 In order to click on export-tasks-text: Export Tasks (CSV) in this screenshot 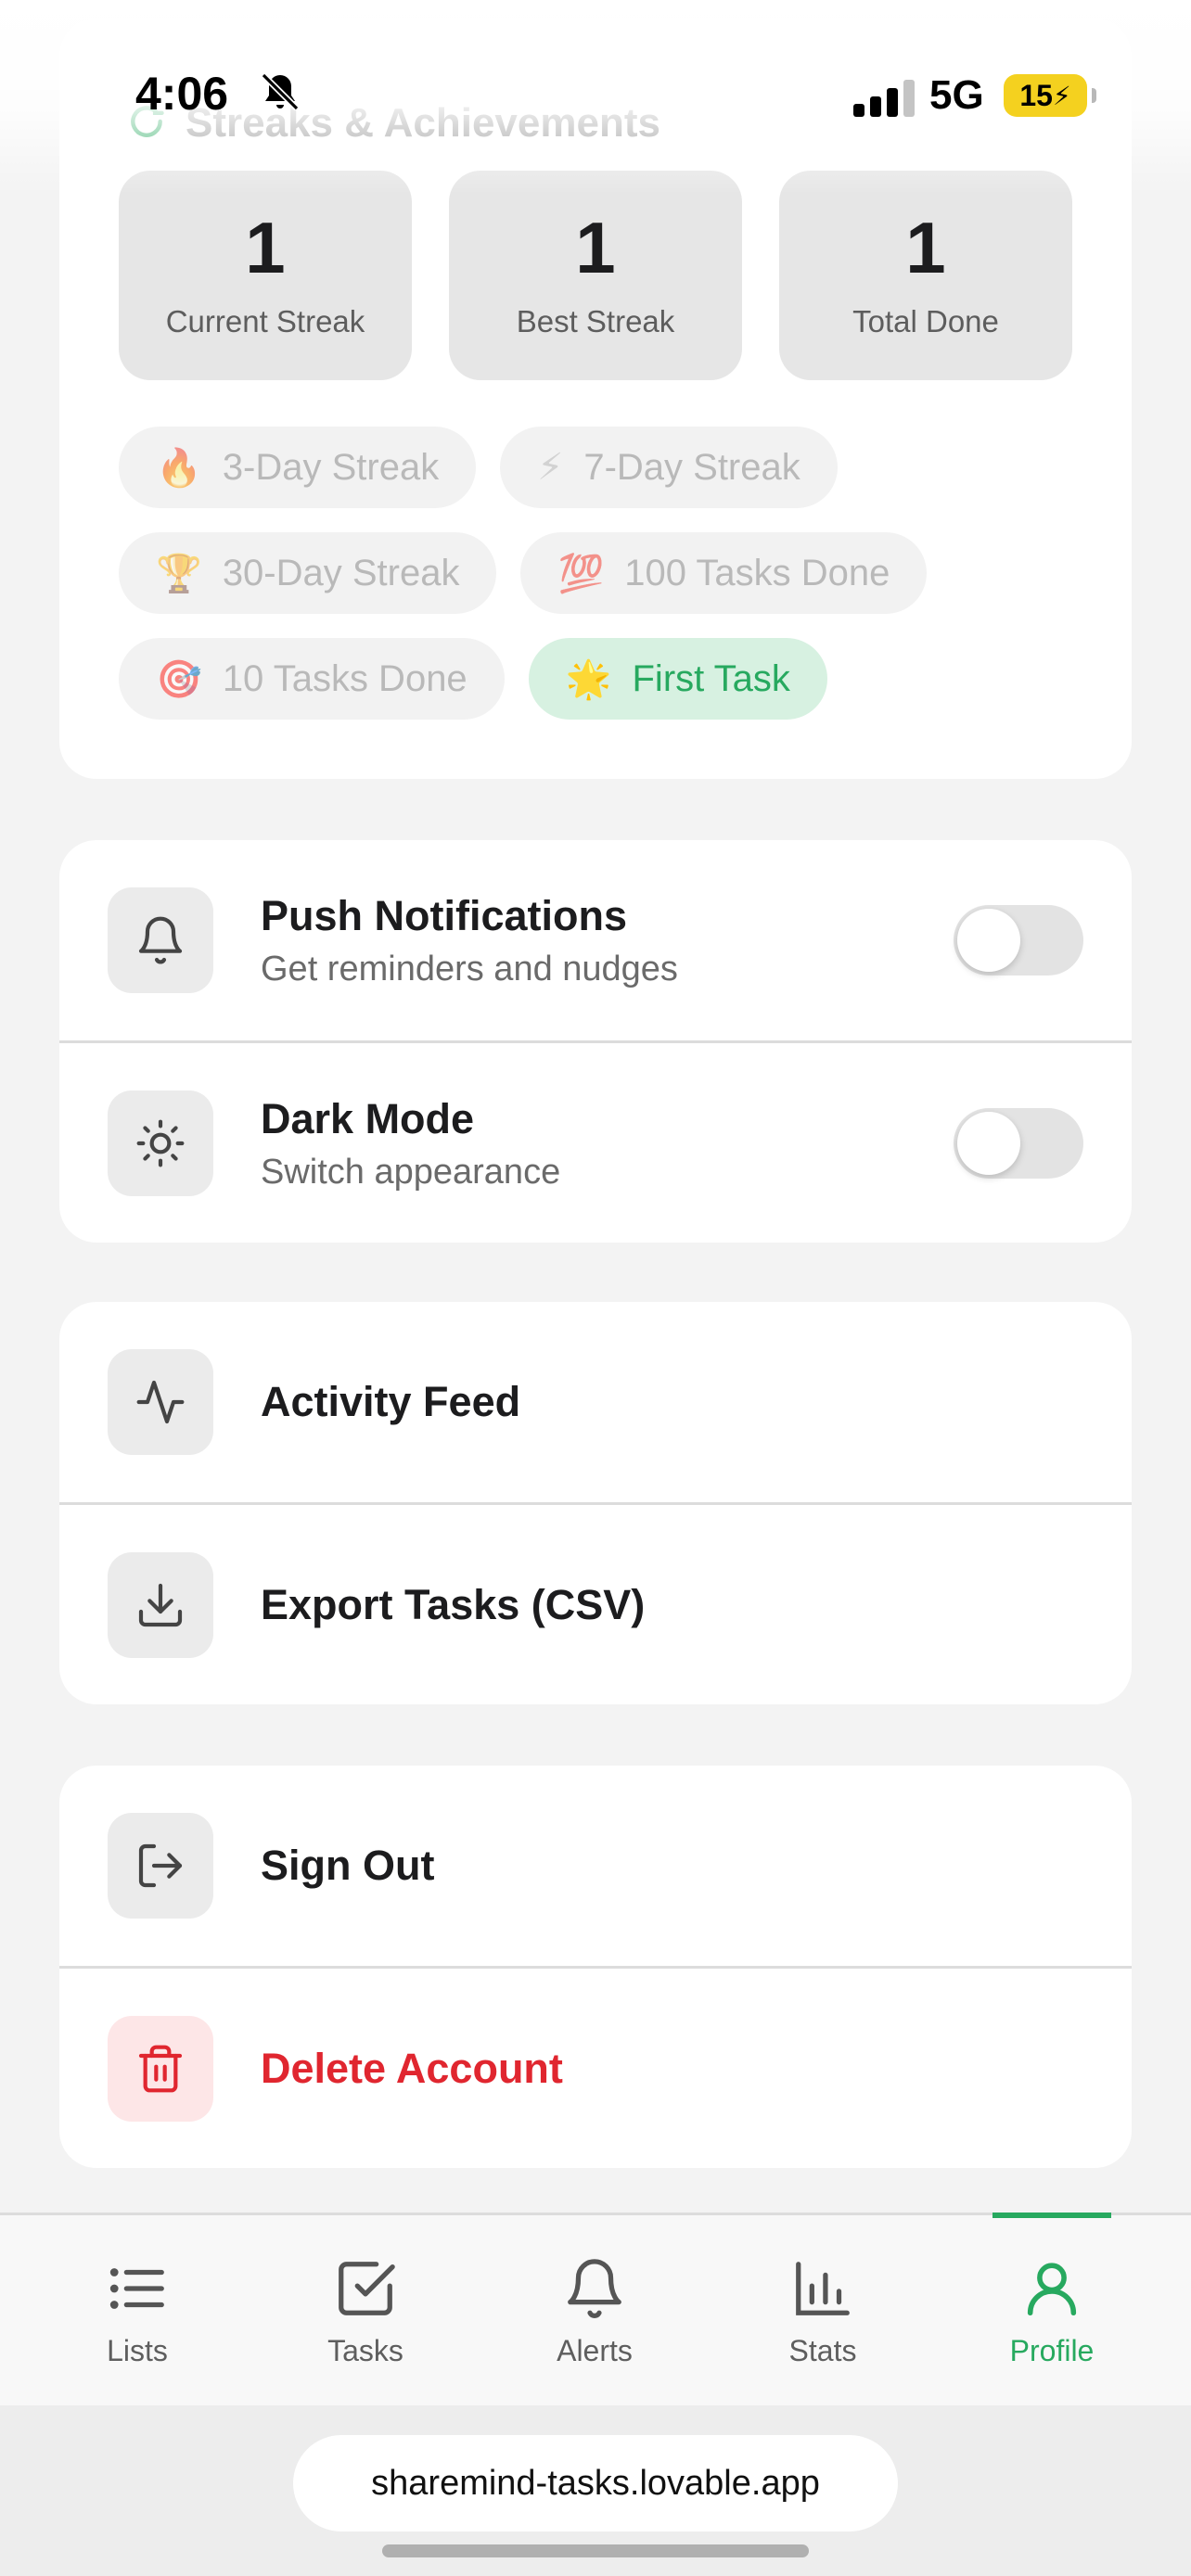, I will do `click(453, 1605)`.